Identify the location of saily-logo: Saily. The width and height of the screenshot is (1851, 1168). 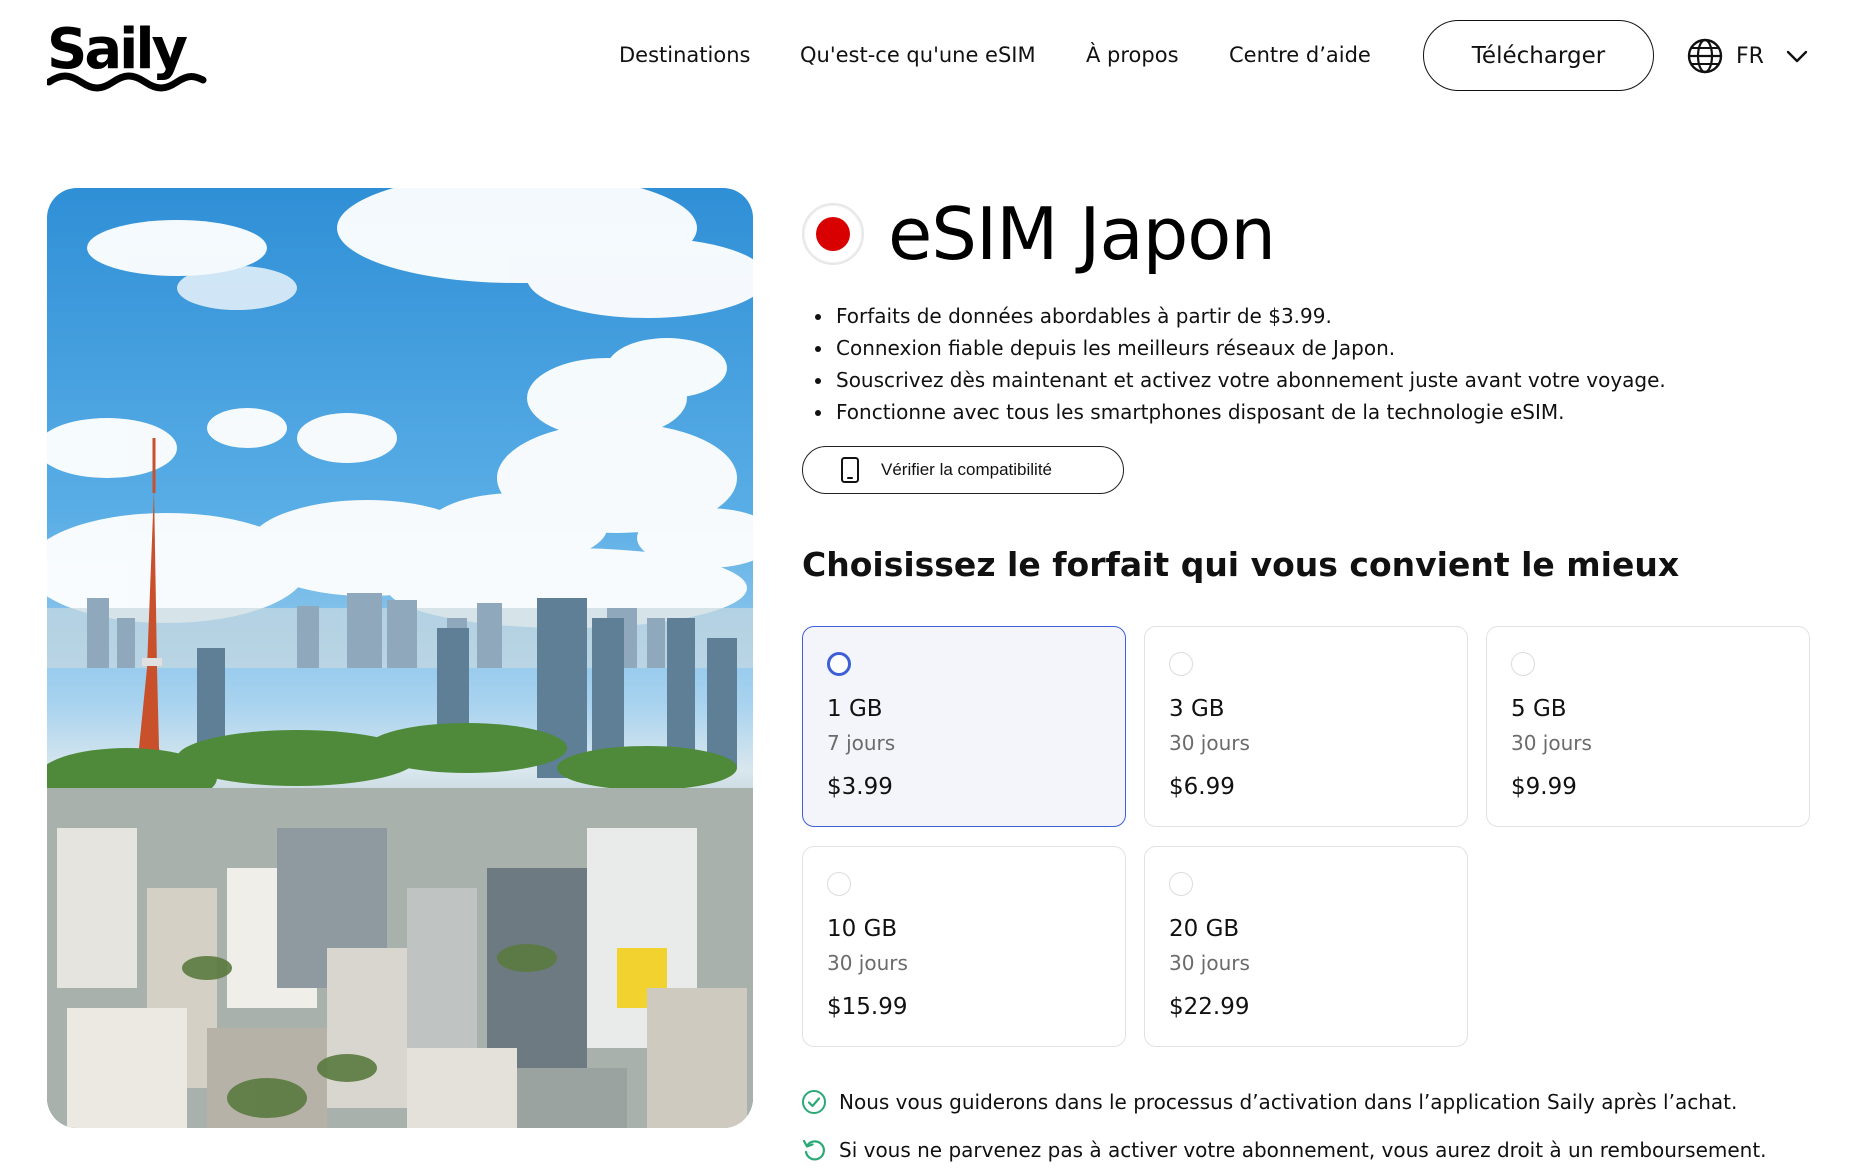
(127, 54).